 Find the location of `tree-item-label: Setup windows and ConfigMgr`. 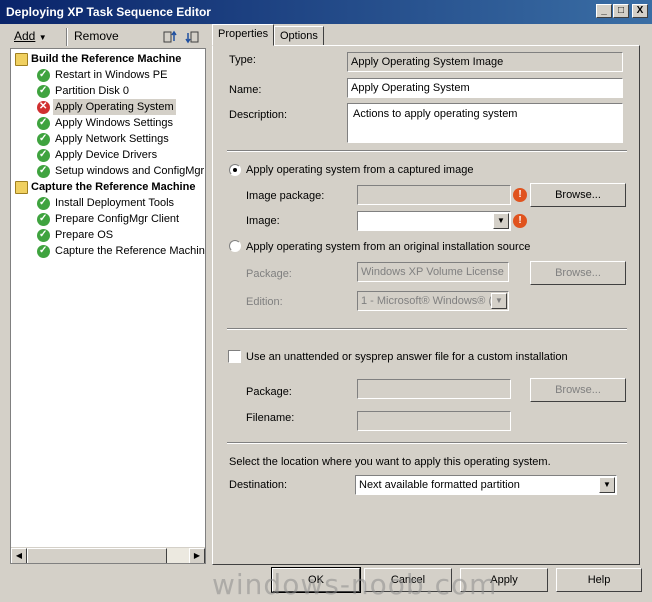

tree-item-label: Setup windows and ConfigMgr is located at coordinates (130, 171).